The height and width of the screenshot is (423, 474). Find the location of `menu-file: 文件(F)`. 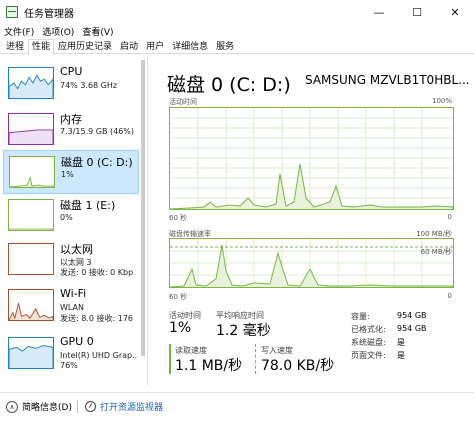

menu-file: 文件(F) is located at coordinates (19, 31).